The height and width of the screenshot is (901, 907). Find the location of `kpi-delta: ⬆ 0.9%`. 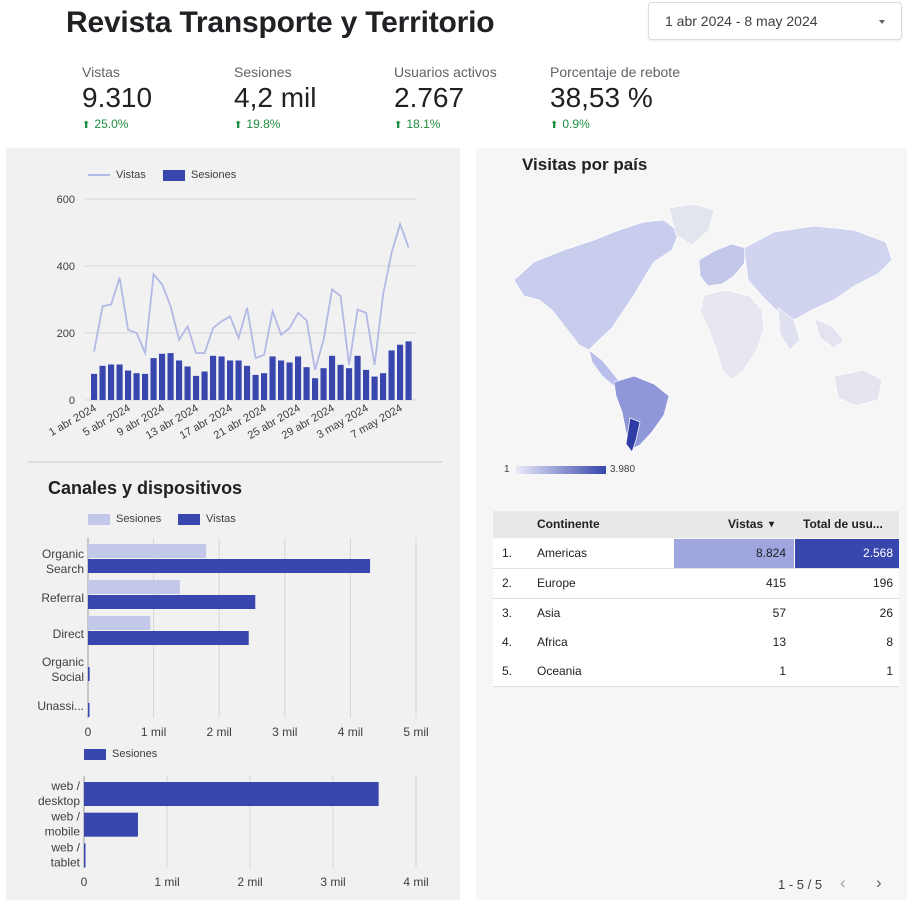

kpi-delta: ⬆ 0.9% is located at coordinates (570, 124).